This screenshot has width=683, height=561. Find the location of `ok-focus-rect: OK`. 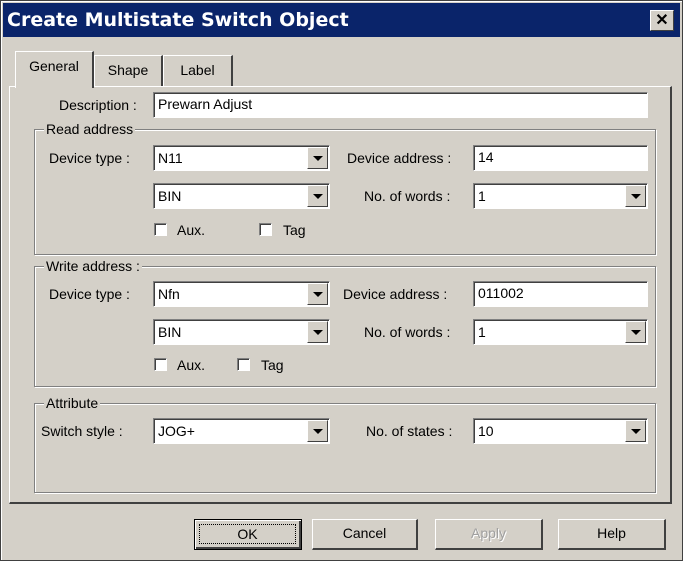

ok-focus-rect: OK is located at coordinates (247, 534).